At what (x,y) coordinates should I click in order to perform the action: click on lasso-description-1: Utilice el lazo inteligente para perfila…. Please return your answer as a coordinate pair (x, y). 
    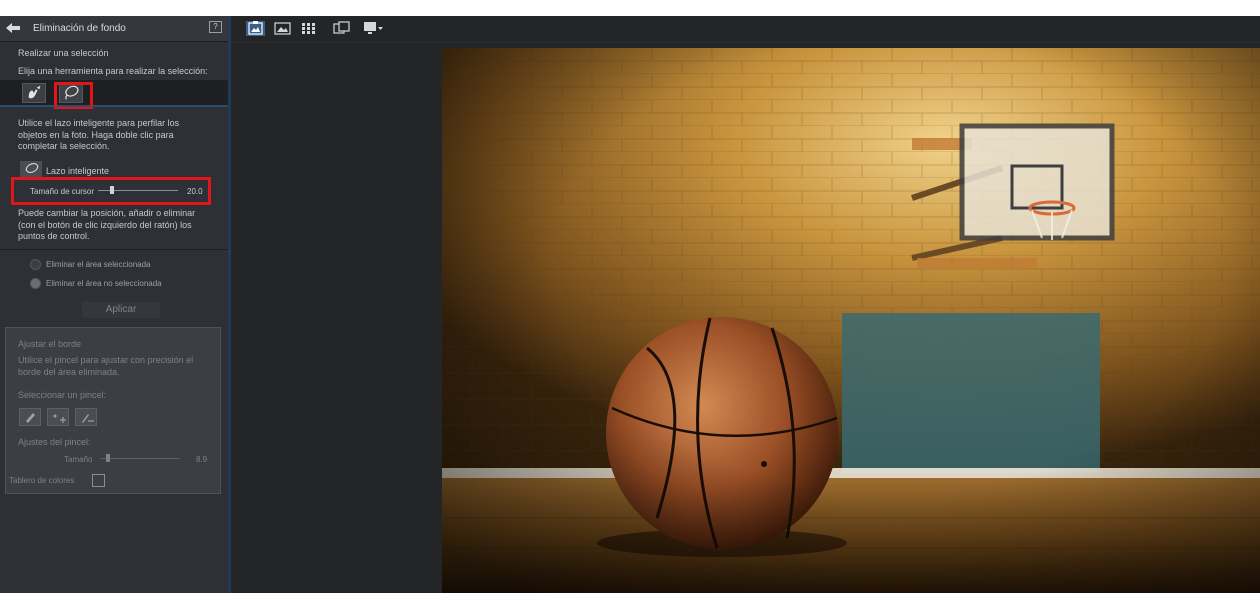
    Looking at the image, I should click on (99, 123).